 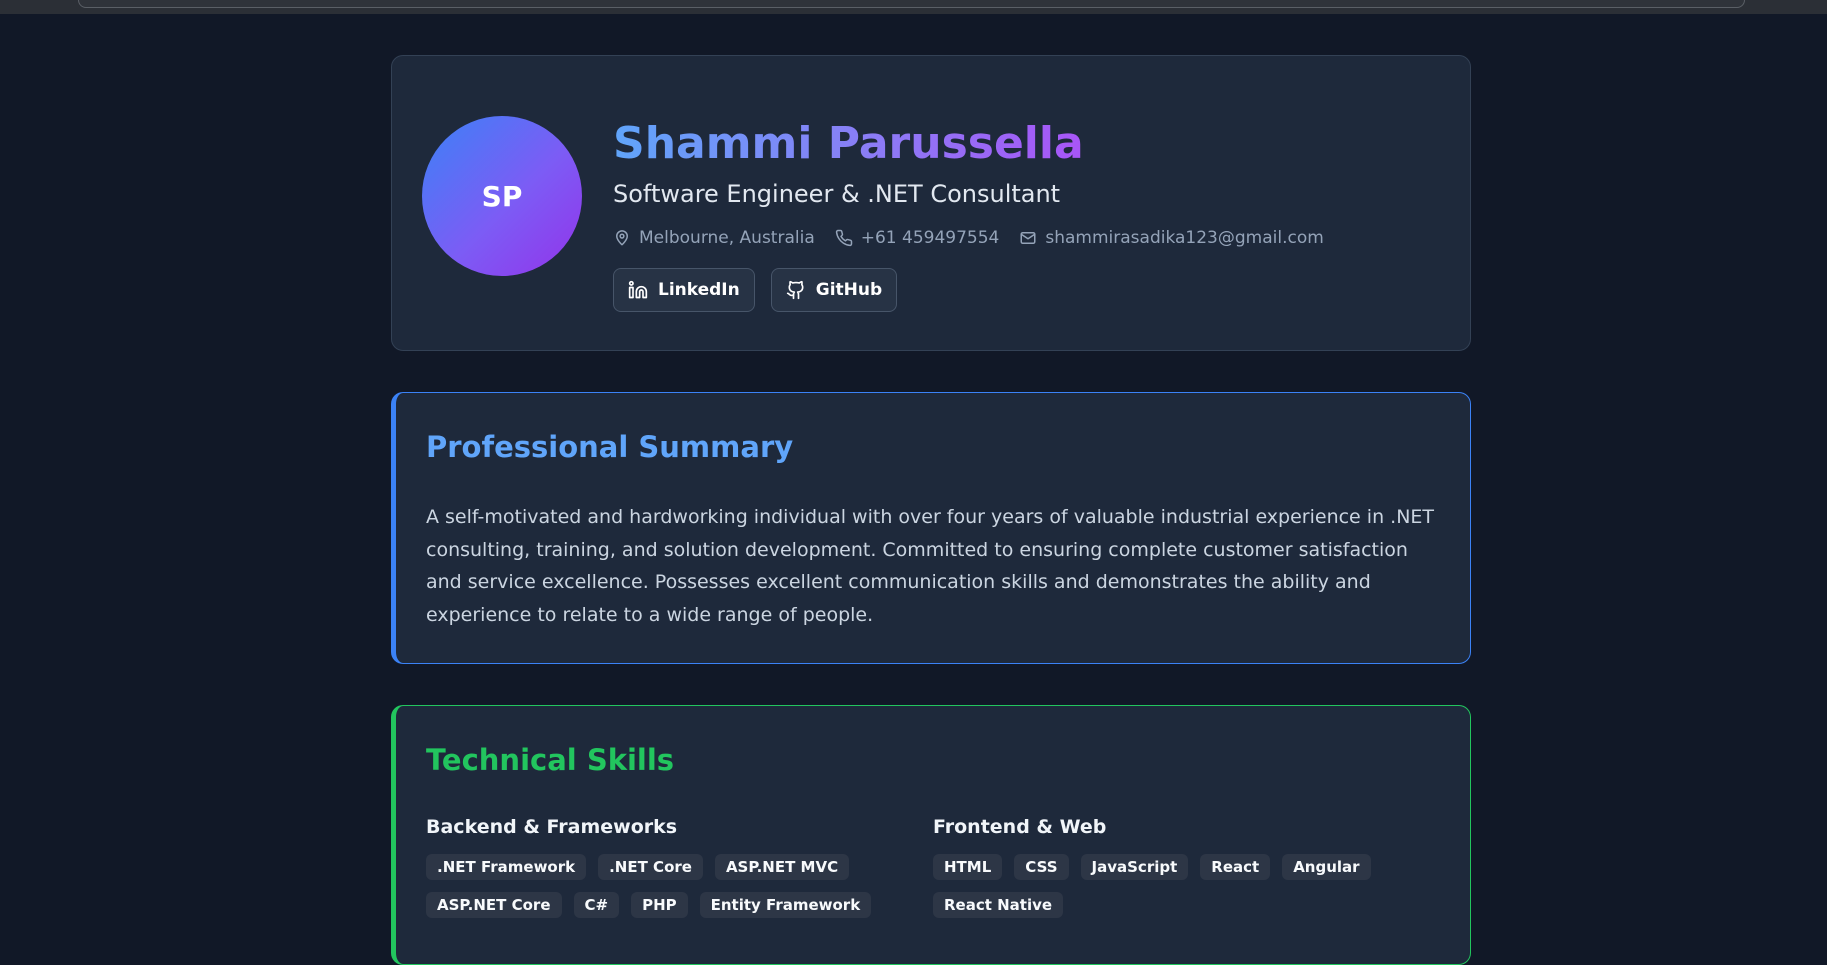 What do you see at coordinates (1020, 827) in the screenshot?
I see `skill-group-title: Frontend & Web` at bounding box center [1020, 827].